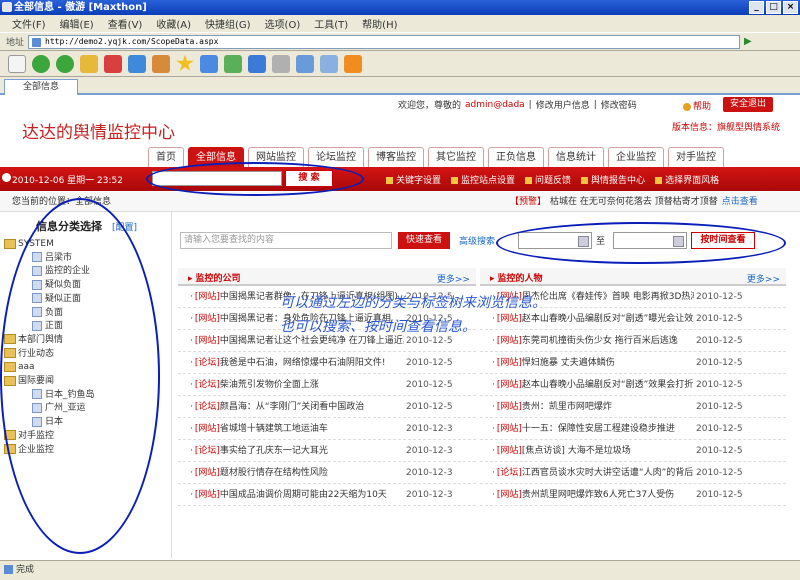  What do you see at coordinates (687, 179) in the screenshot?
I see `theme-link: 选择界面风格` at bounding box center [687, 179].